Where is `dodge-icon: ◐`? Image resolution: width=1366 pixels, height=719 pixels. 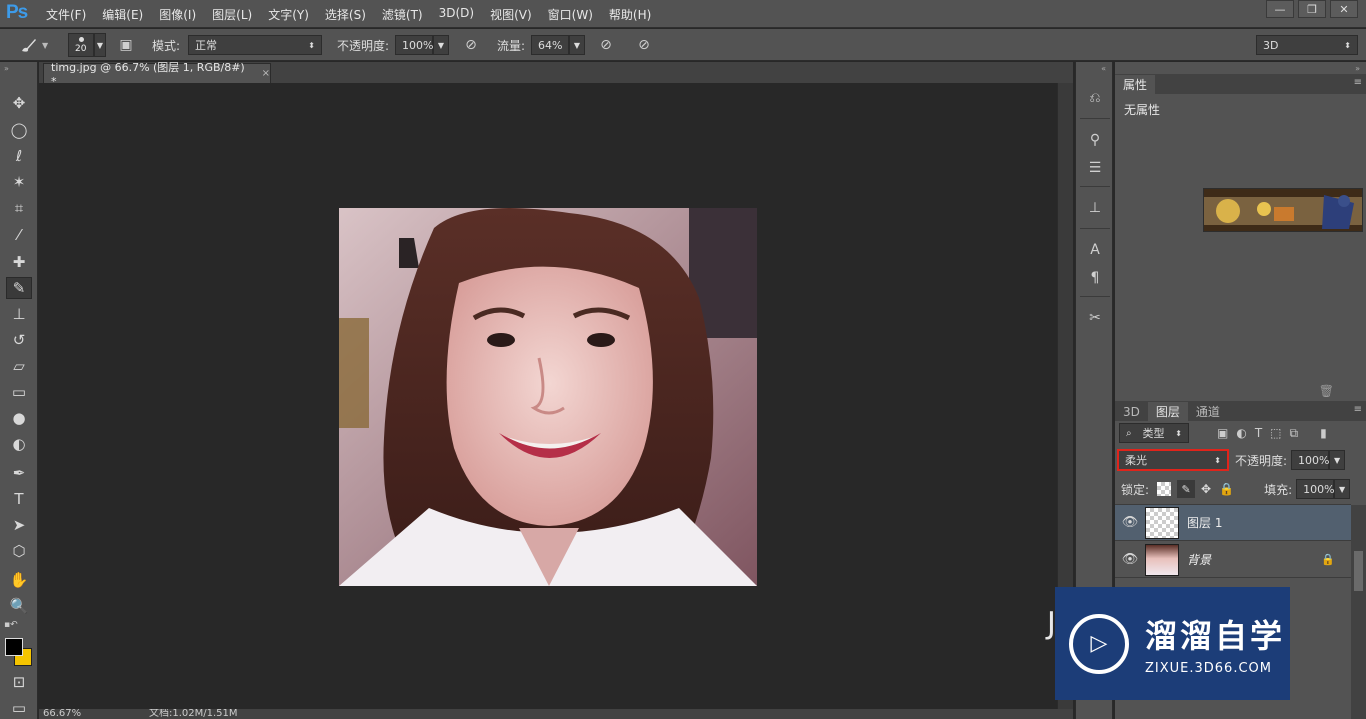
dodge-icon: ◐ is located at coordinates (19, 444).